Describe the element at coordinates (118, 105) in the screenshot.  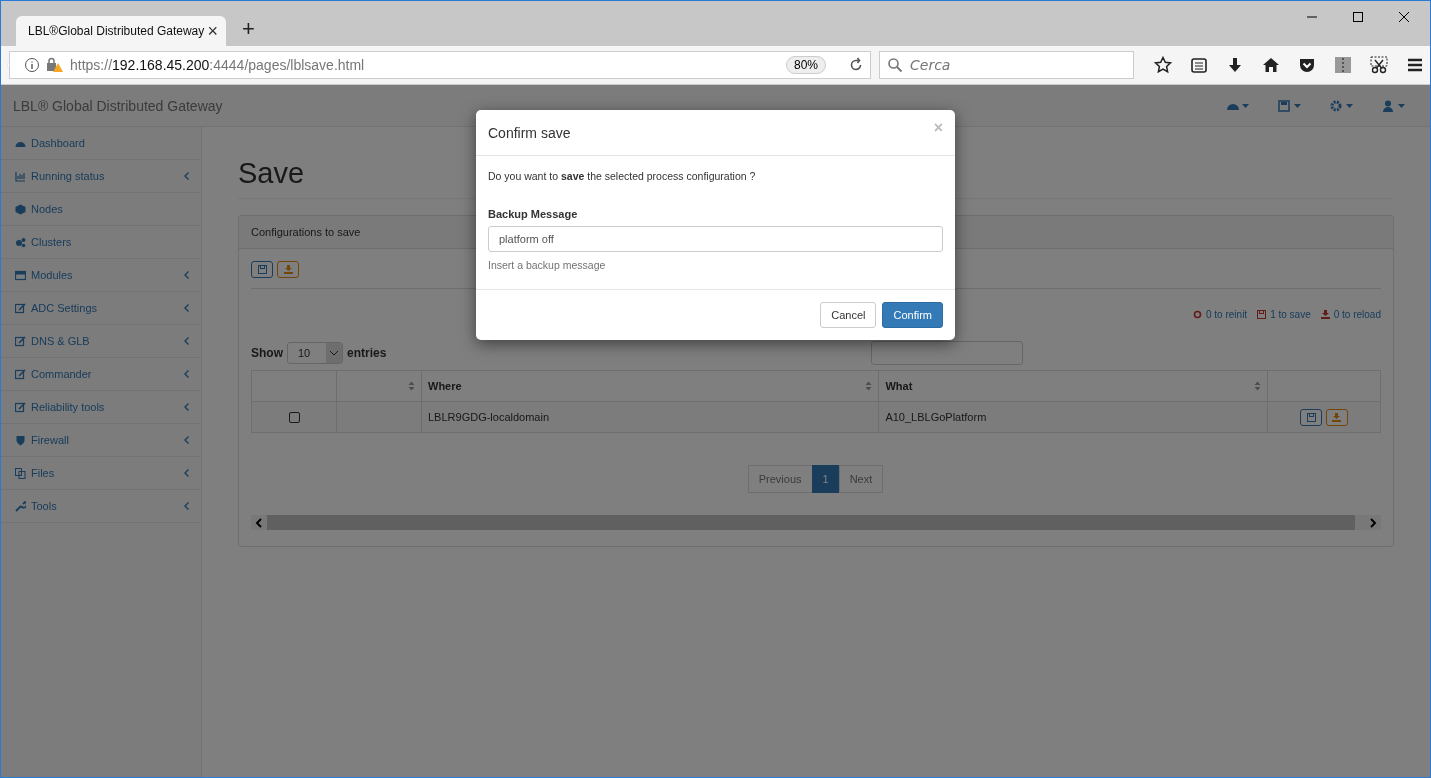
I see `brand-title: LBL® Global Distributed Gateway` at that location.